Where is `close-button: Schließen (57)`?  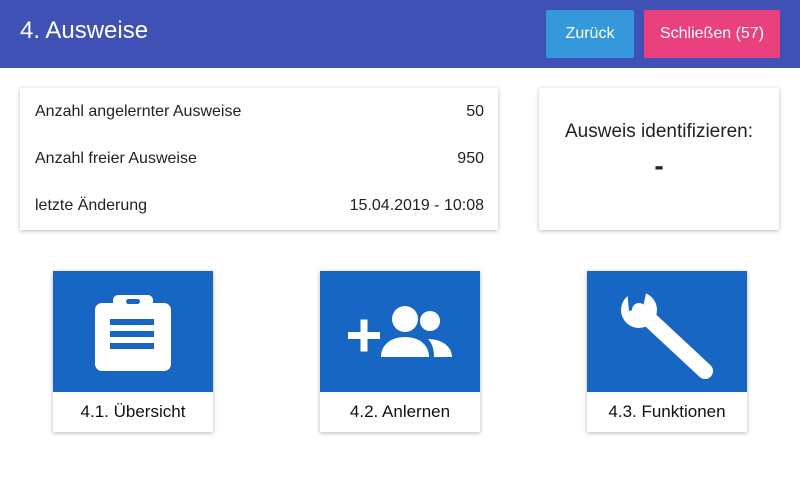 close-button: Schließen (57) is located at coordinates (712, 34).